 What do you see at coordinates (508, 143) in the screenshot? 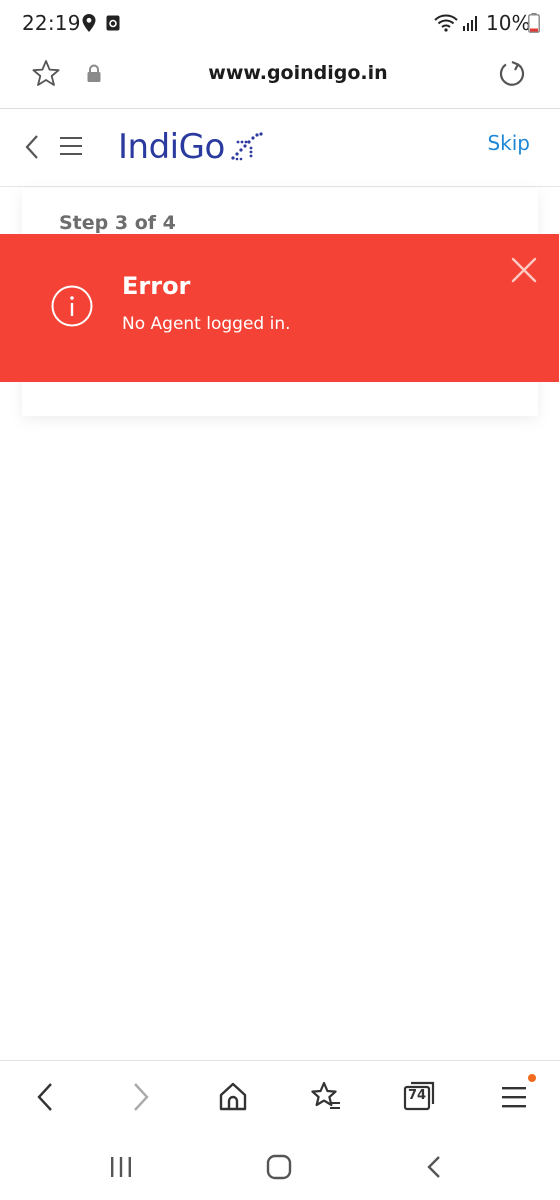
I see `skip-link: Skip` at bounding box center [508, 143].